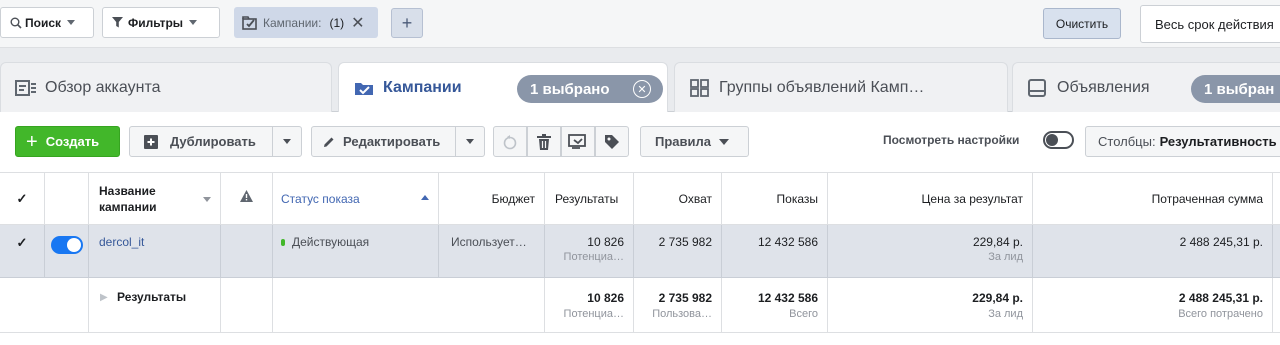 The height and width of the screenshot is (345, 1280). What do you see at coordinates (286, 141) in the screenshot?
I see `duplicate-dropdown` at bounding box center [286, 141].